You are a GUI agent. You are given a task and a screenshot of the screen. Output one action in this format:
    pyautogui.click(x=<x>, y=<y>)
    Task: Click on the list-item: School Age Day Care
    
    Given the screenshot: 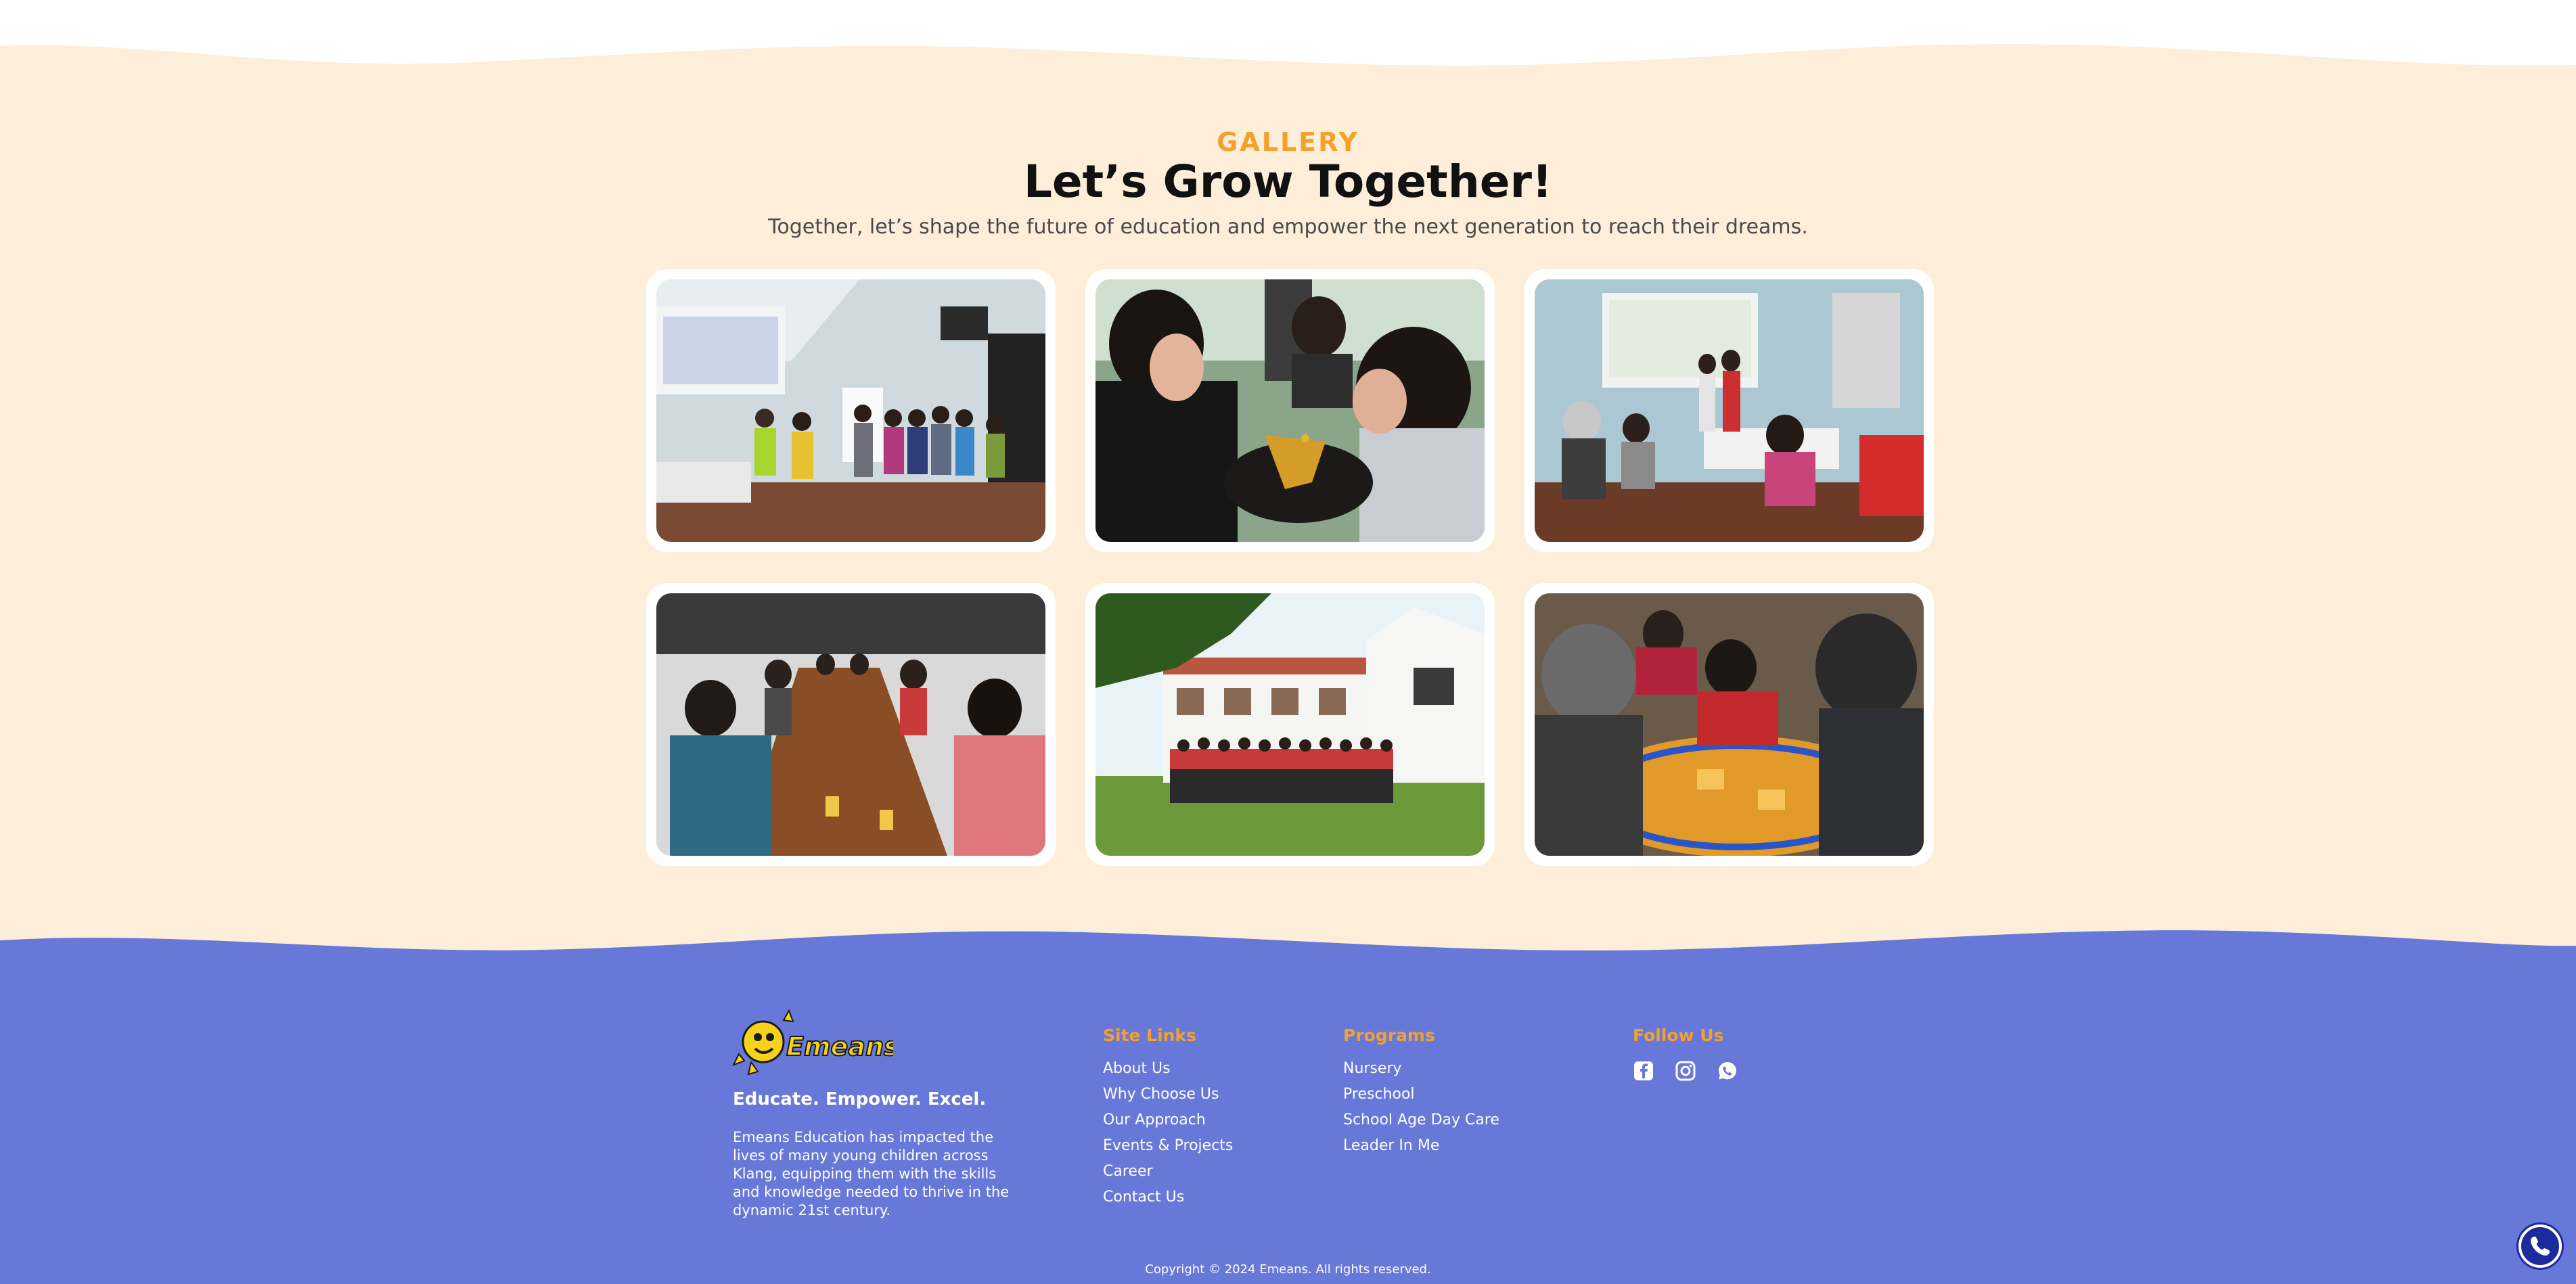 What is the action you would take?
    pyautogui.click(x=1421, y=1124)
    